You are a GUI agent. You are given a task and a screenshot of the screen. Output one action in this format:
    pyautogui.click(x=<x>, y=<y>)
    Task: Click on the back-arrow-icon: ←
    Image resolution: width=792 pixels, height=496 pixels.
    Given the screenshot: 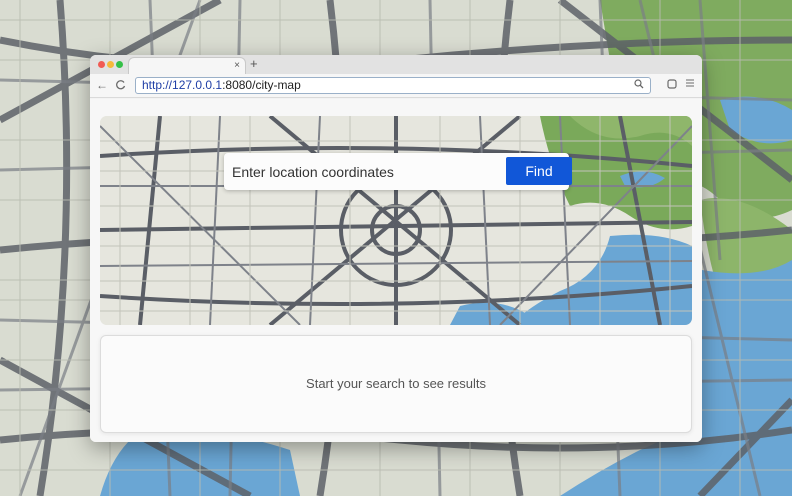 What is the action you would take?
    pyautogui.click(x=102, y=85)
    